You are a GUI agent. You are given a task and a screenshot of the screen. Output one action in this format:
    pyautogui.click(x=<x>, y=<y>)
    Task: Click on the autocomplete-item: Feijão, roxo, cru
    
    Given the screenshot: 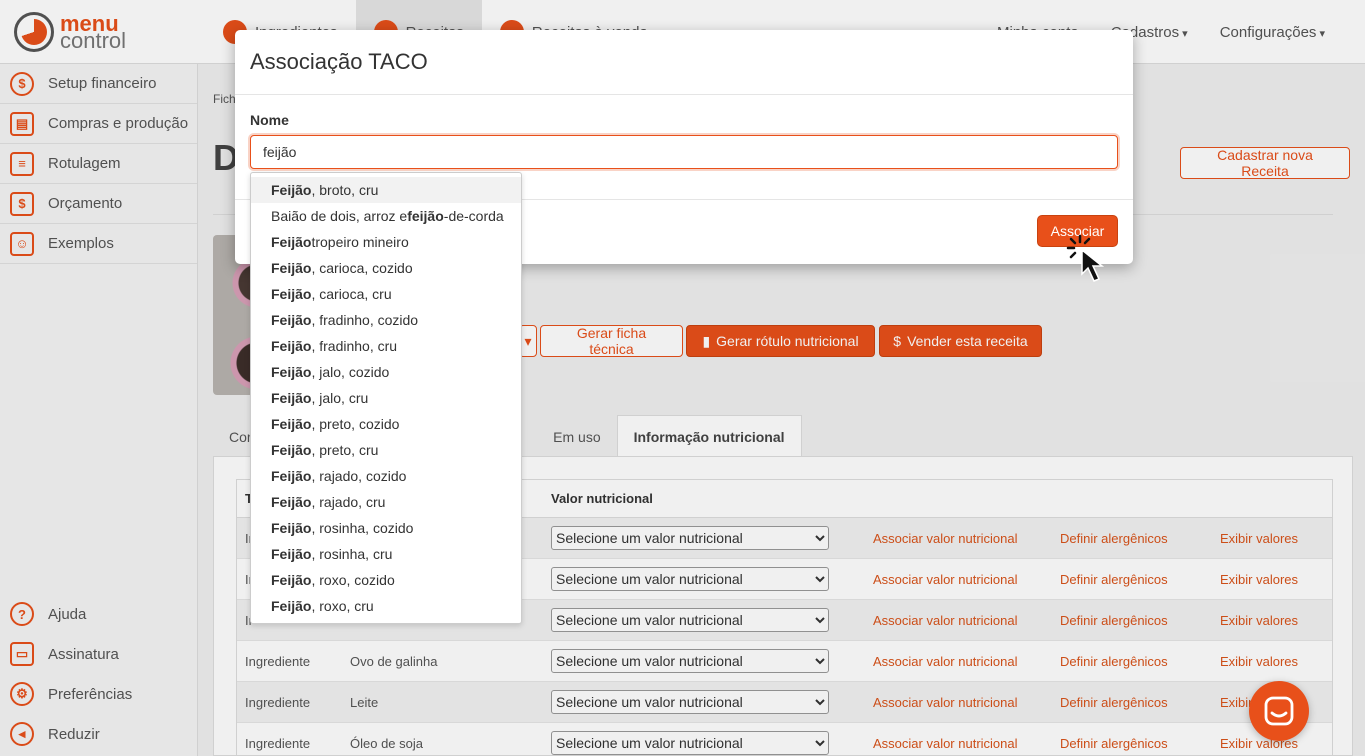 What is the action you would take?
    pyautogui.click(x=386, y=606)
    